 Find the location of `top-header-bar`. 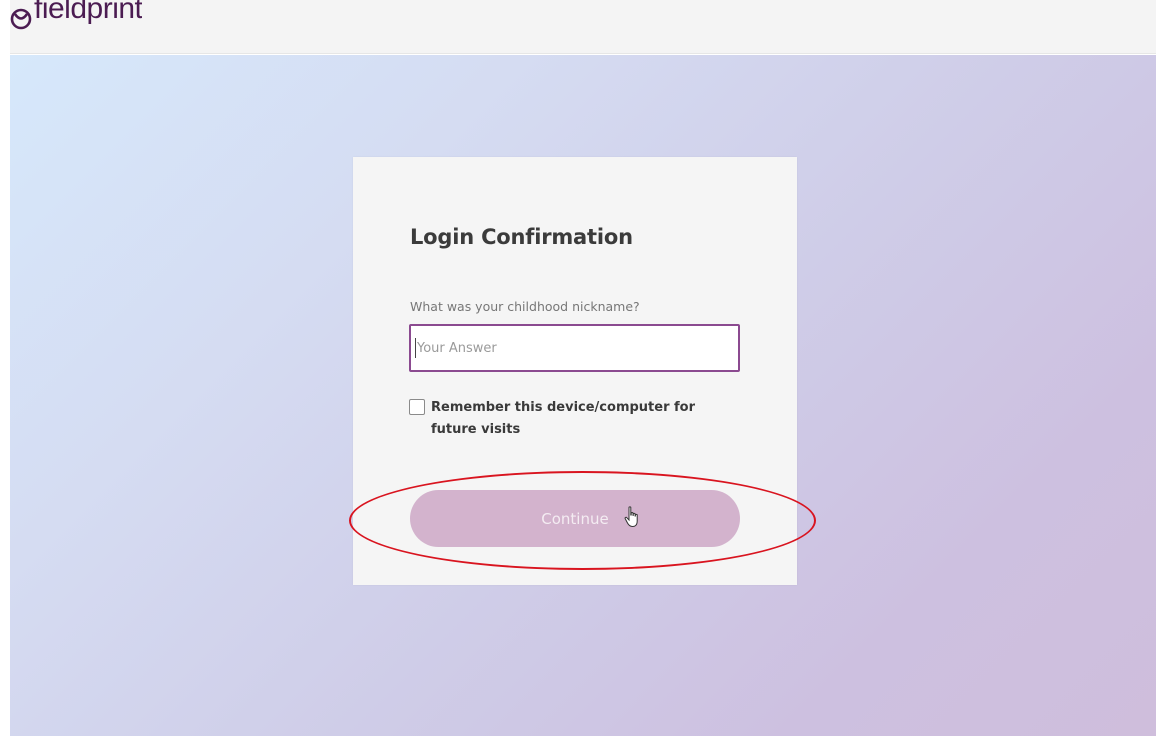

top-header-bar is located at coordinates (583, 27).